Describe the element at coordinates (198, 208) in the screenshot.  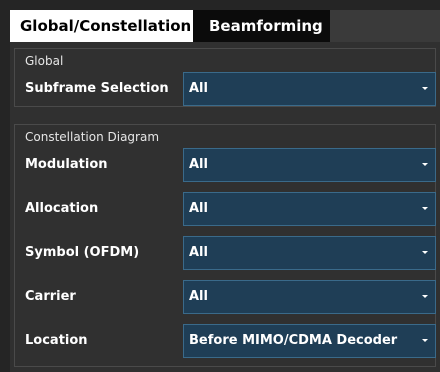
I see `allocation-value: All` at that location.